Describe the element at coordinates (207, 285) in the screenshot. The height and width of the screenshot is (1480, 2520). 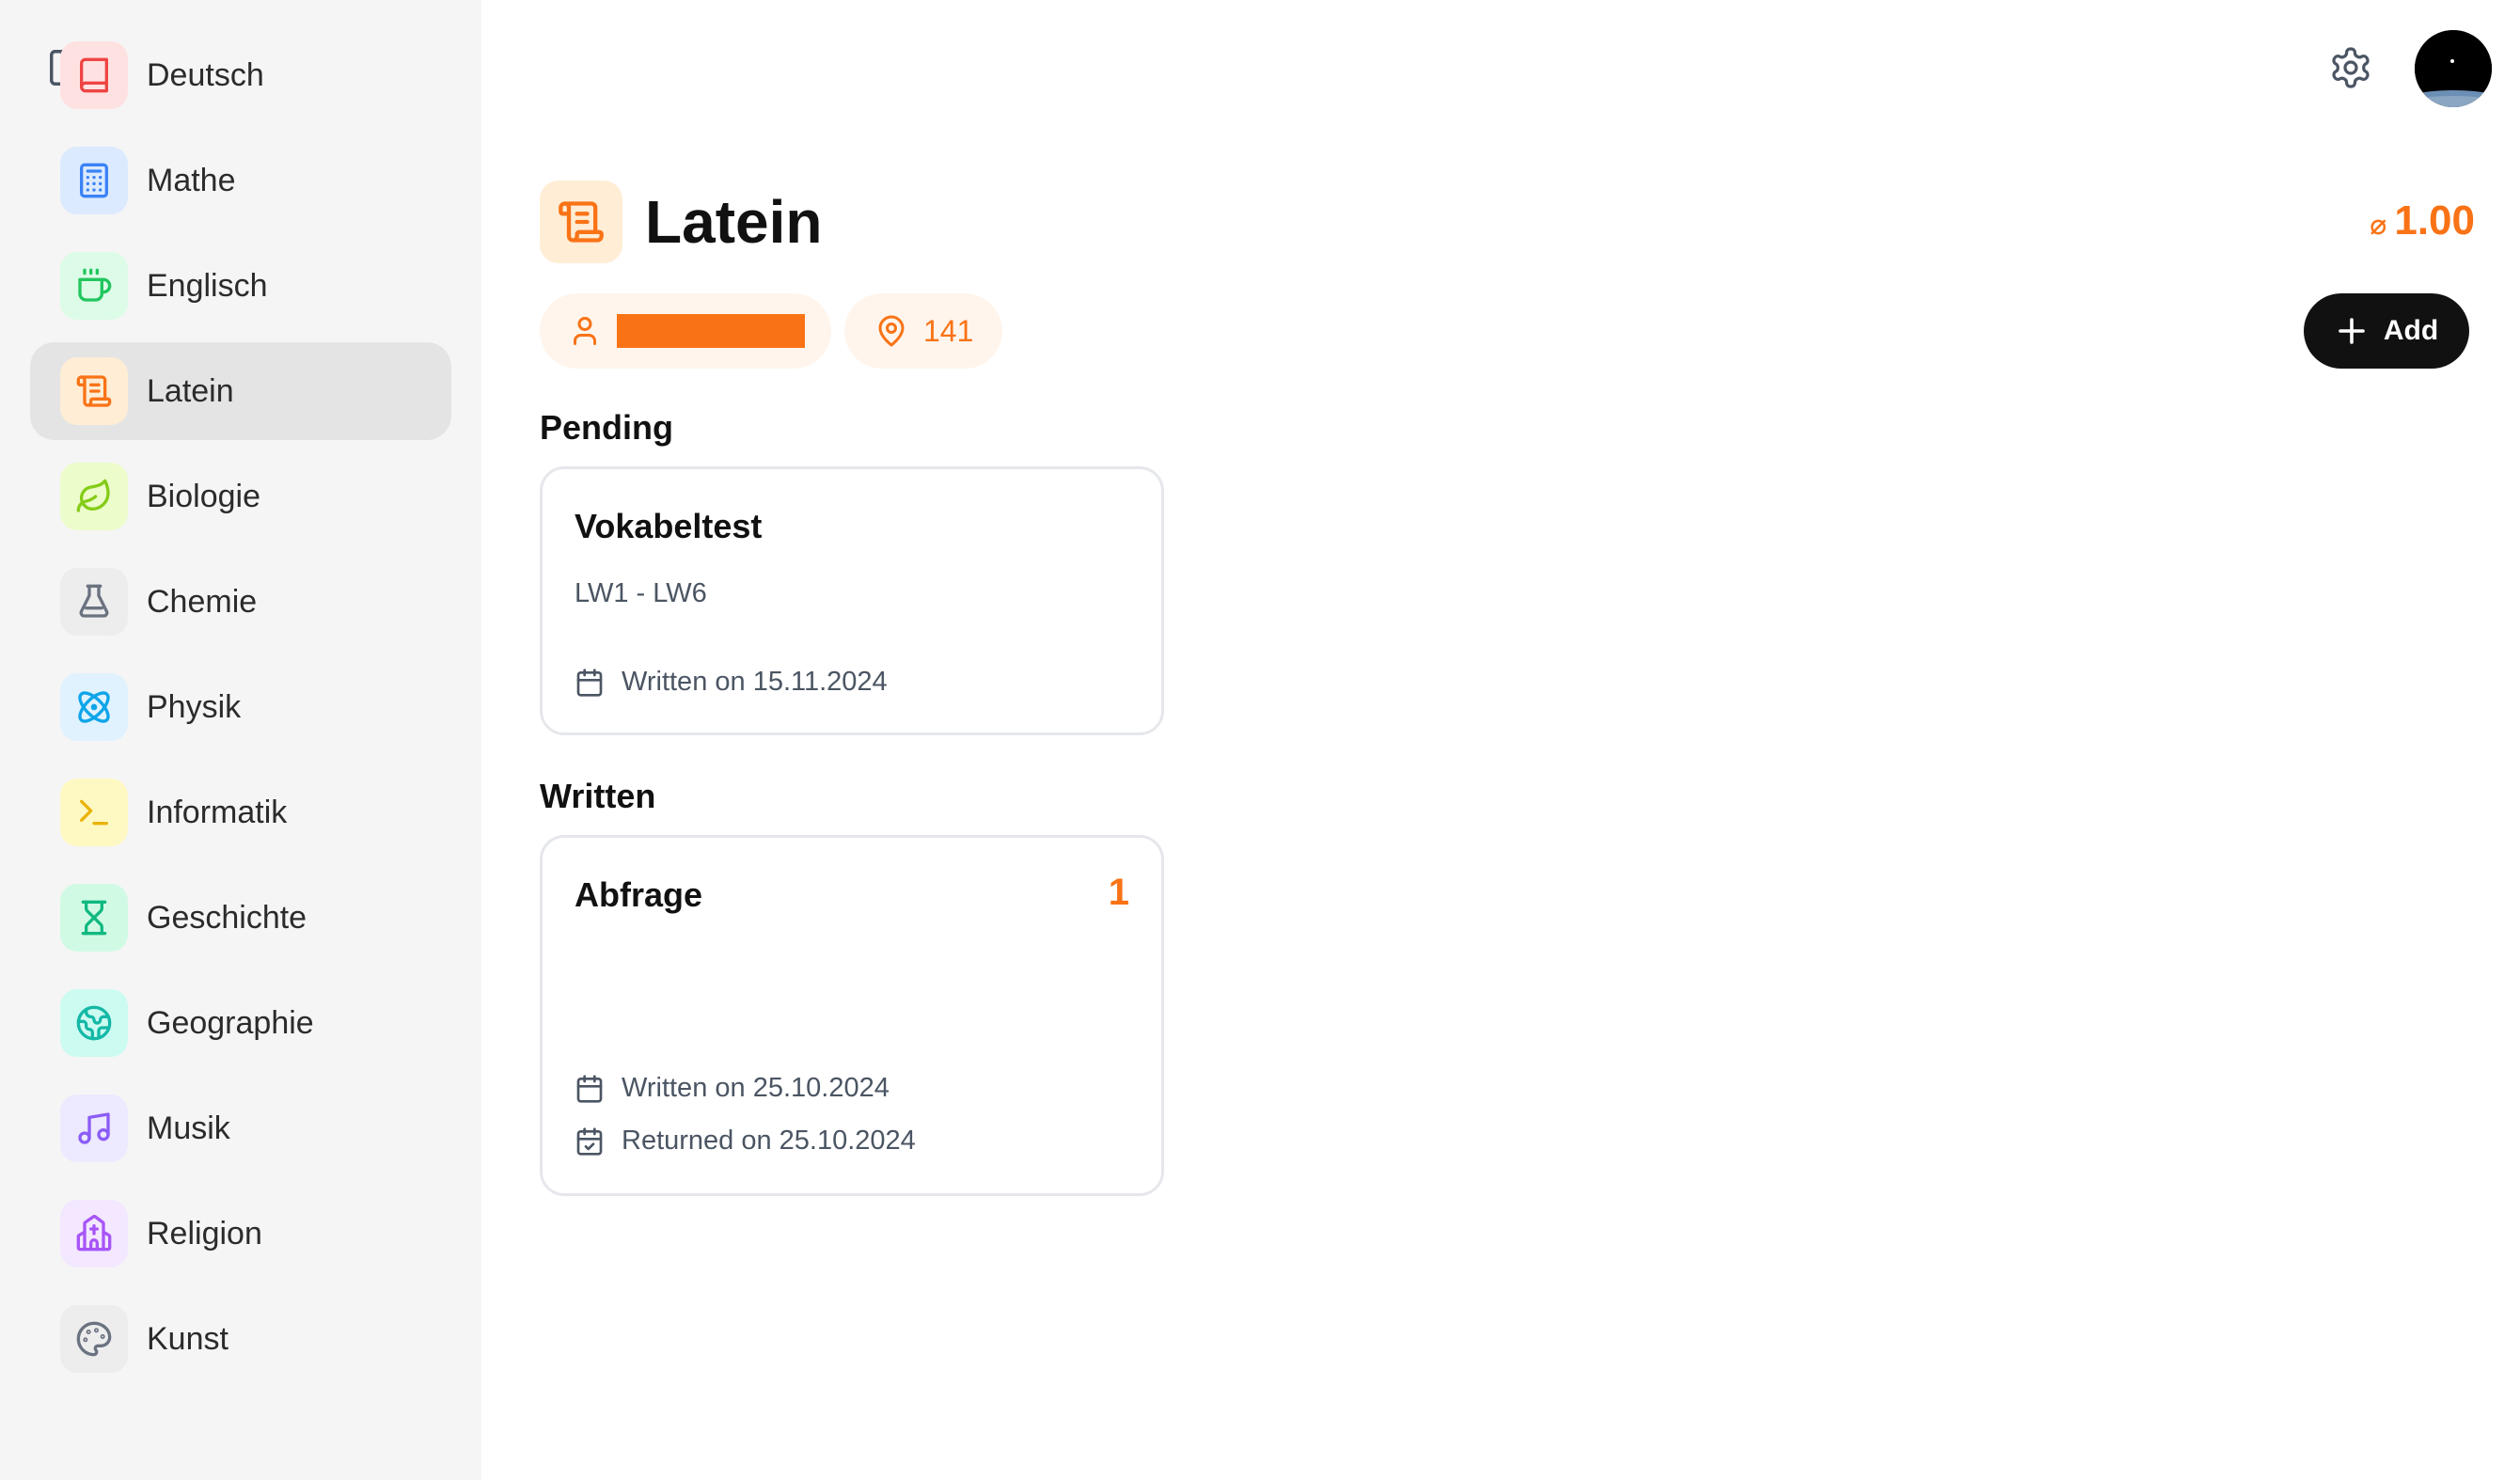
I see `sidebar-item-label: Englisch` at that location.